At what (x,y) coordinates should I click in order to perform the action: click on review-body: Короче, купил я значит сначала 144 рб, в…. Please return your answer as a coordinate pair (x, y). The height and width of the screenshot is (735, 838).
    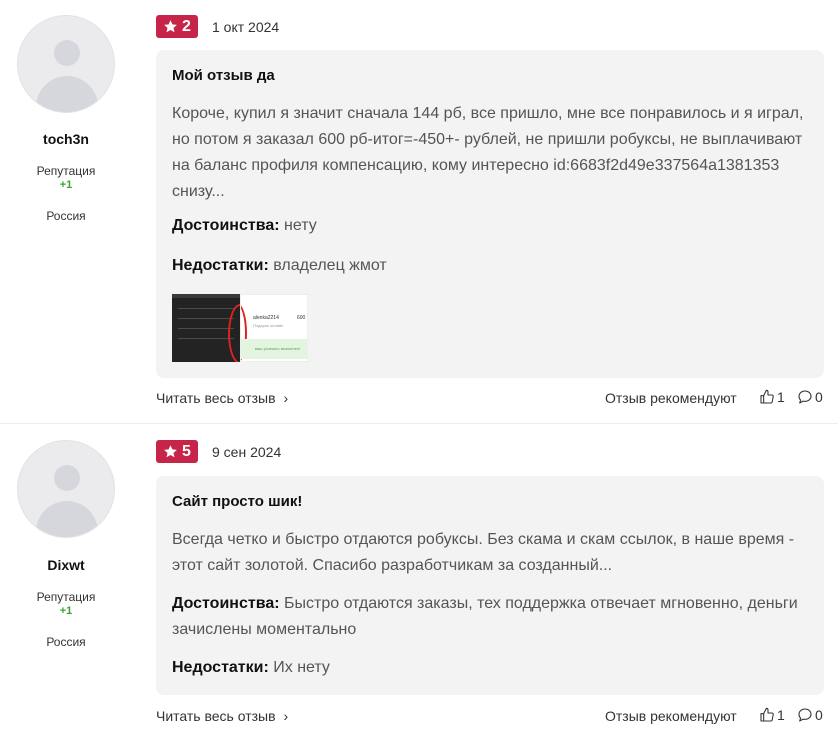
    Looking at the image, I should click on (488, 152).